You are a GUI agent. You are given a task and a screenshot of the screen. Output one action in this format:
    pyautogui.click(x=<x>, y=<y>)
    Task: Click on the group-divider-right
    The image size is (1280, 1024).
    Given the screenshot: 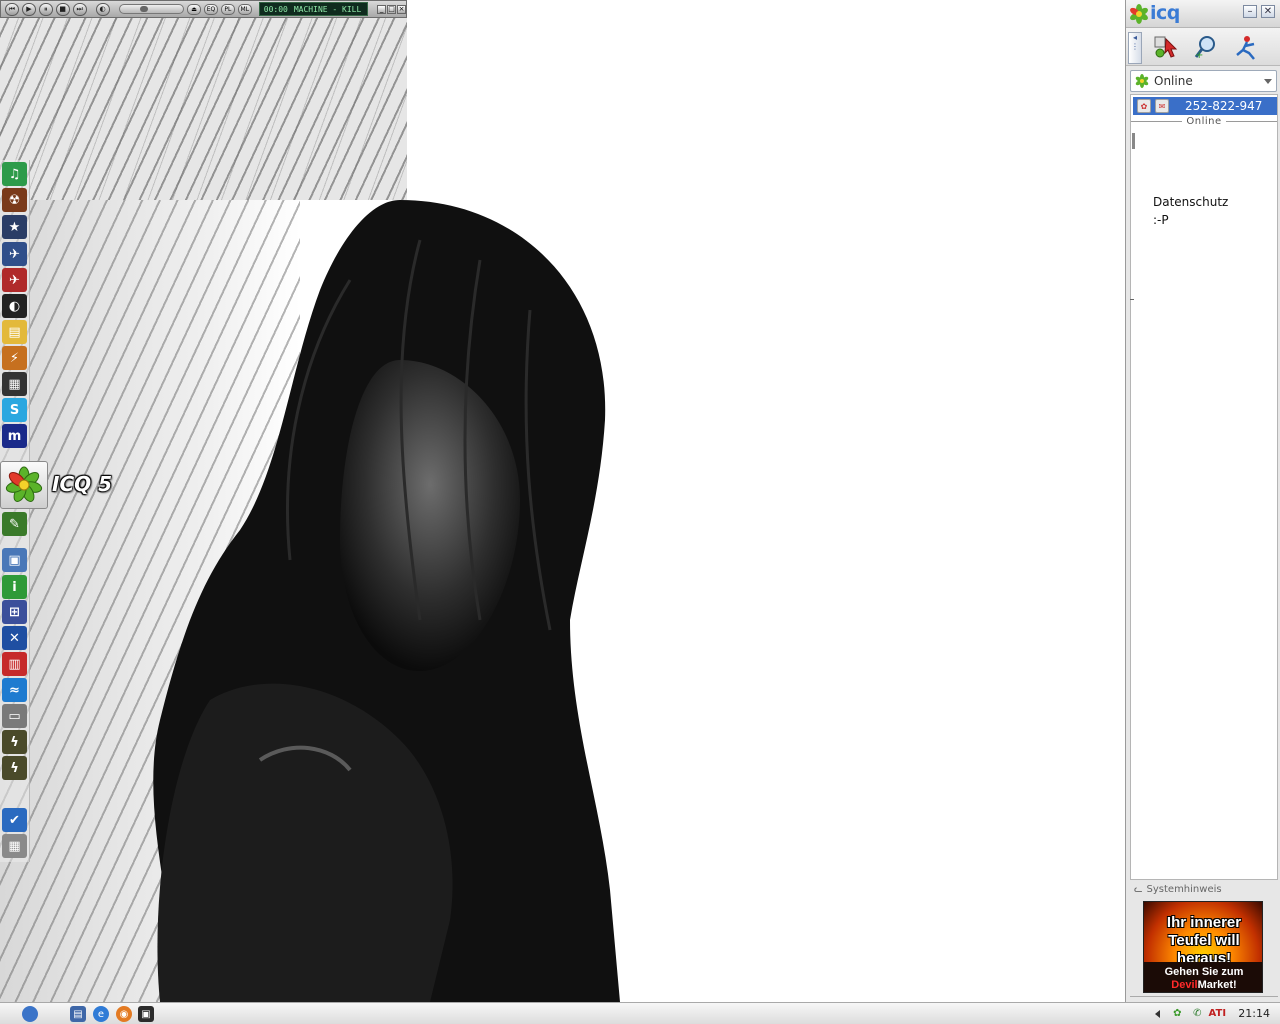 What is the action you would take?
    pyautogui.click(x=1251, y=121)
    